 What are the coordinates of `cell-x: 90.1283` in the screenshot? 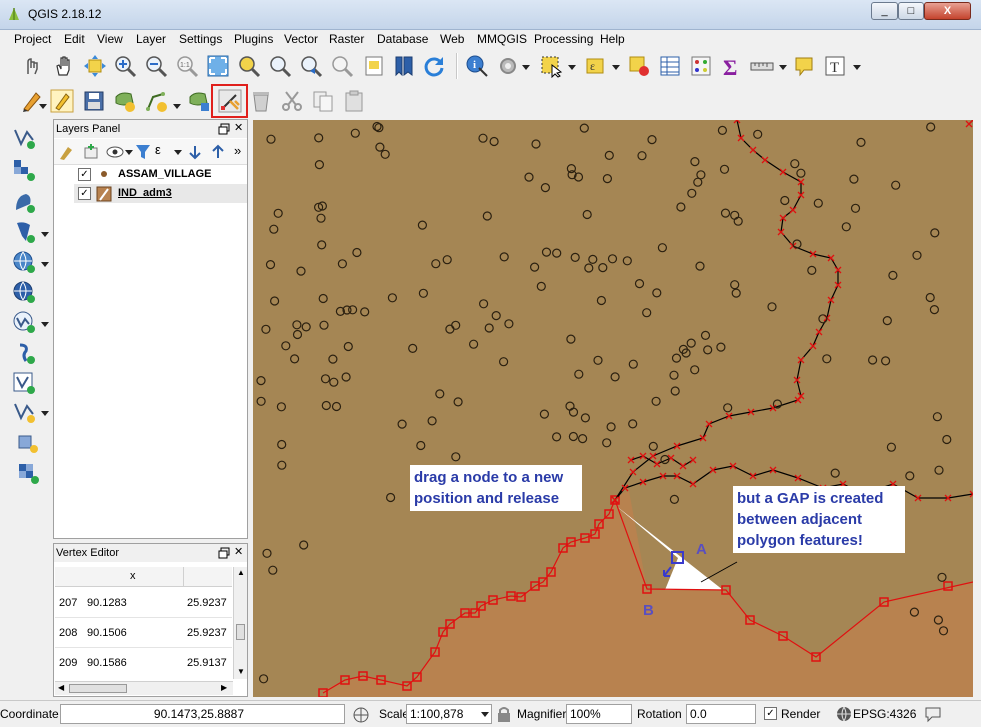 It's located at (107, 603).